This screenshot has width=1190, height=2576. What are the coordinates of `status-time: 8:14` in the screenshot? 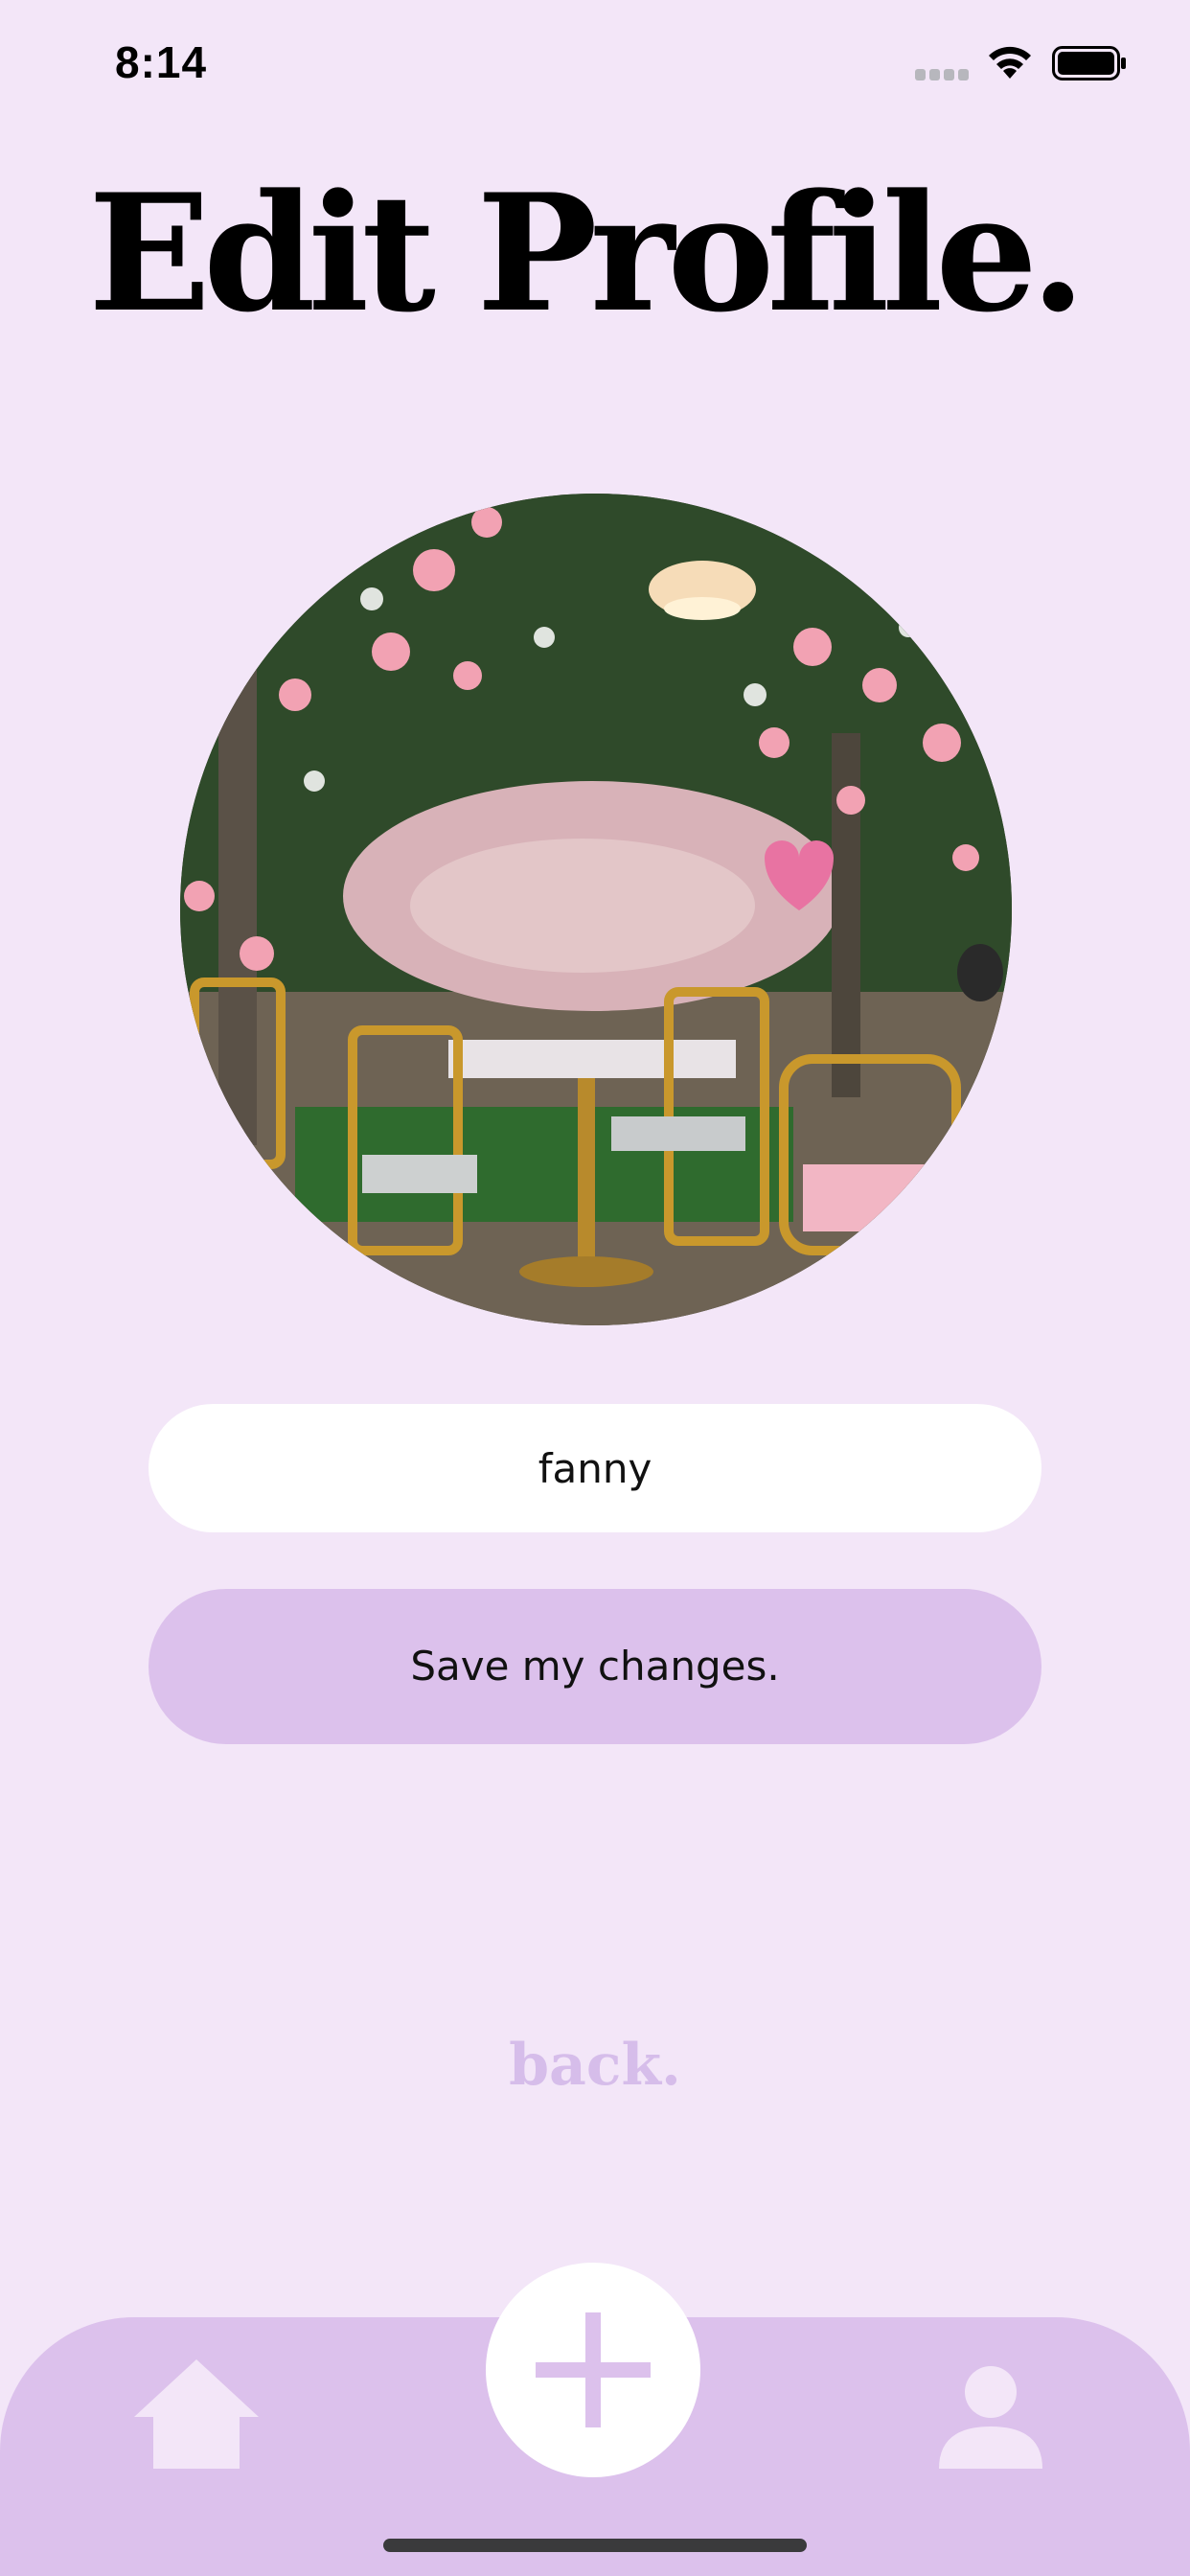 It's located at (162, 62).